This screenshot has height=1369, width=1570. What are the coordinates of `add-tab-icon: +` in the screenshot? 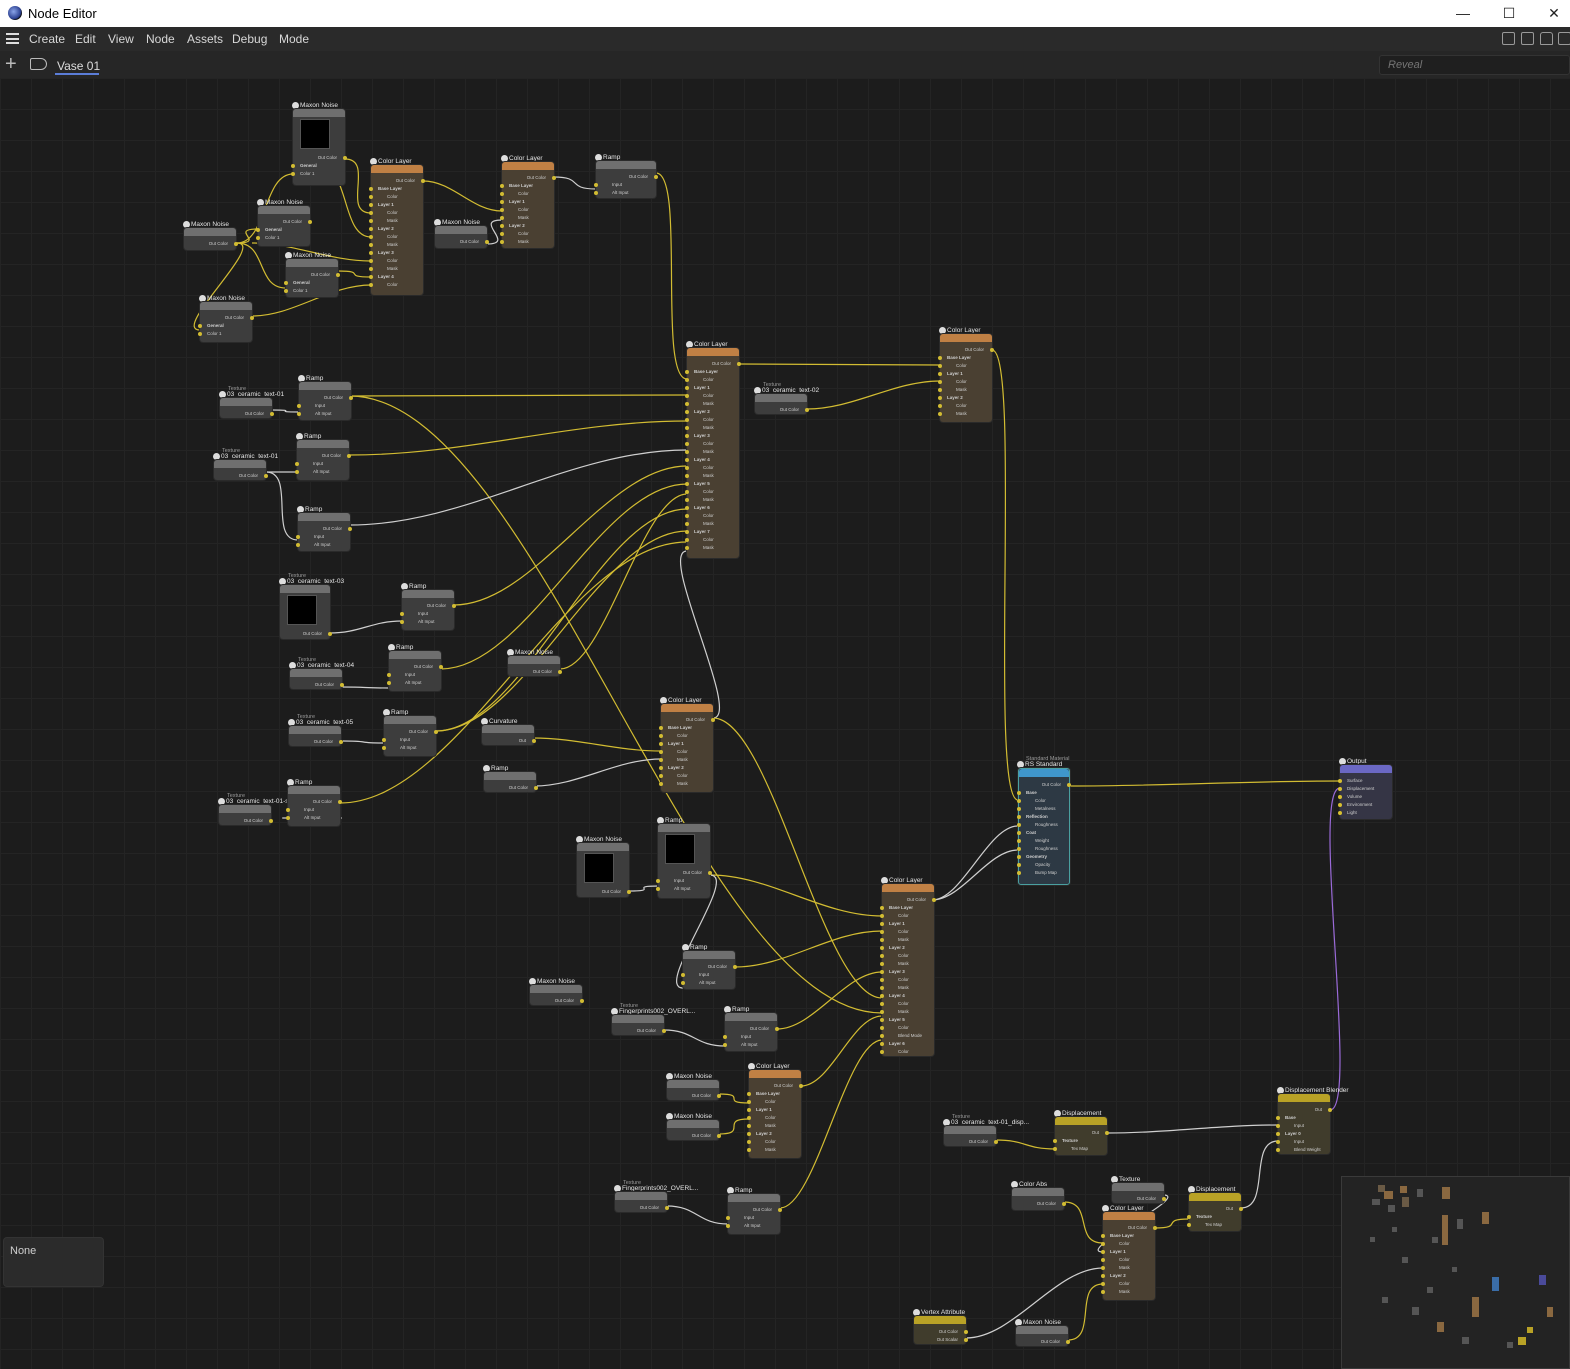 It's located at (11, 64).